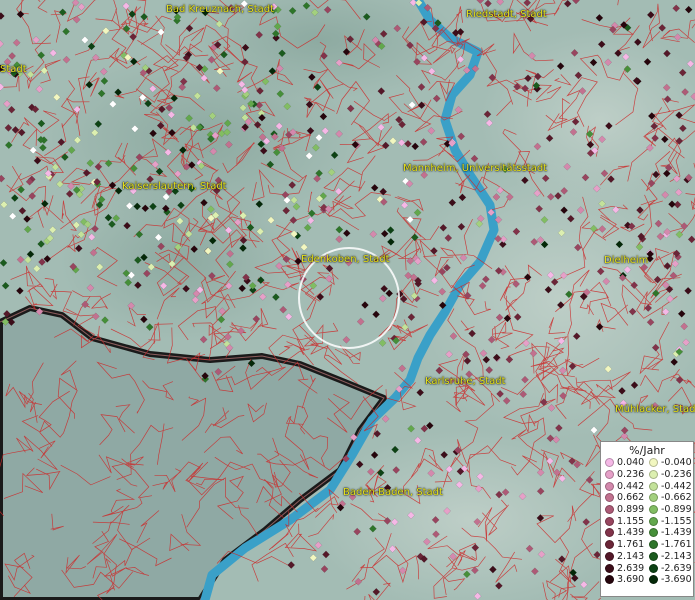 The width and height of the screenshot is (695, 600). What do you see at coordinates (631, 580) in the screenshot?
I see `legend-positive-value: 3.690` at bounding box center [631, 580].